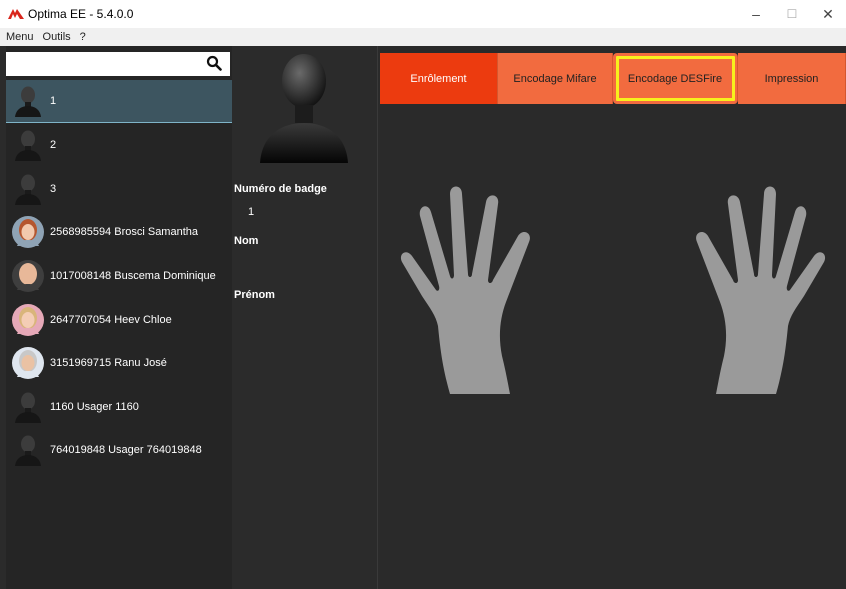 This screenshot has height=589, width=846. I want to click on prenom-label: Prénom, so click(254, 295).